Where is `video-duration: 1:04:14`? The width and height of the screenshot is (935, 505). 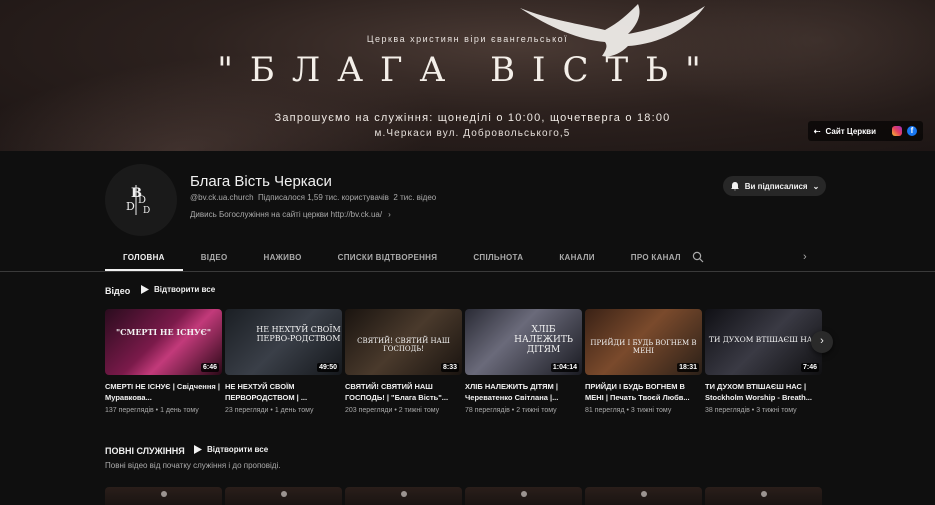 video-duration: 1:04:14 is located at coordinates (564, 367).